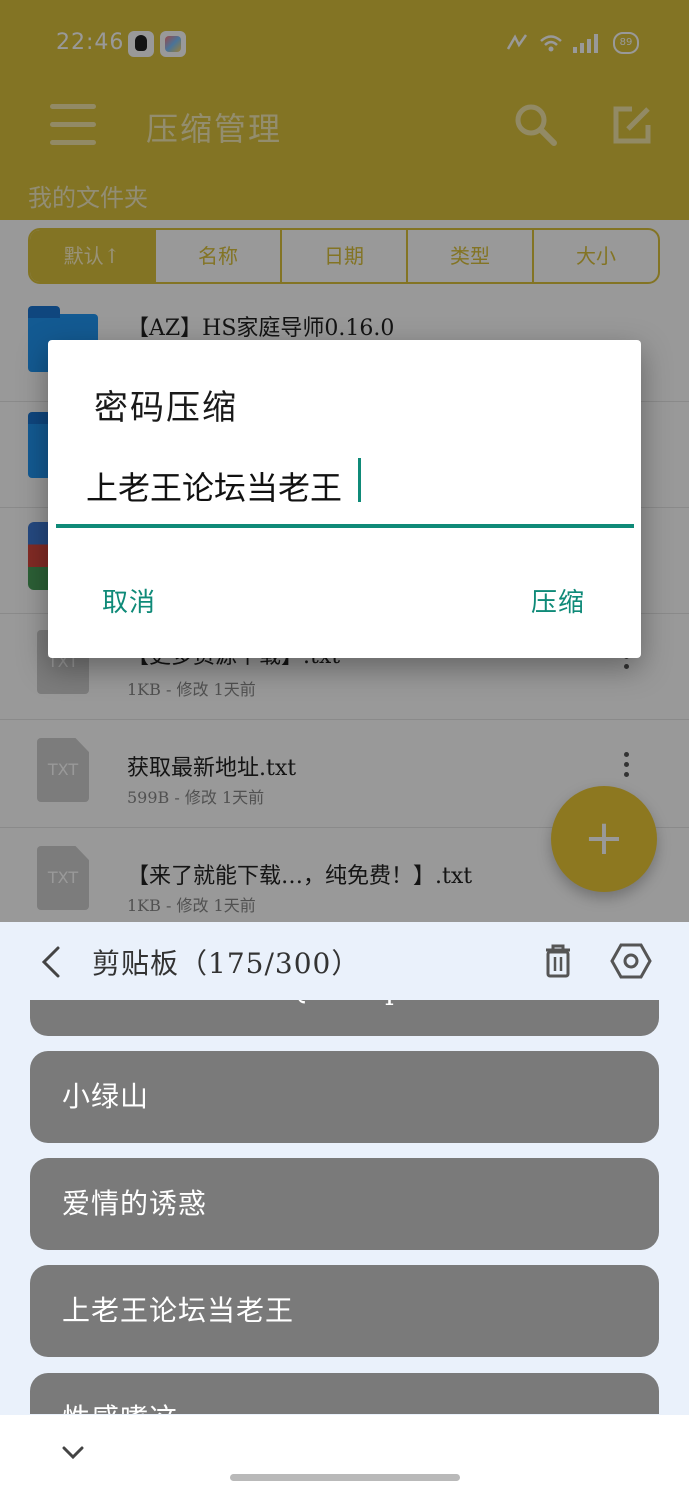 This screenshot has height=1500, width=689. What do you see at coordinates (226, 963) in the screenshot?
I see `clipboard-title: 剪贴板（175/300）` at bounding box center [226, 963].